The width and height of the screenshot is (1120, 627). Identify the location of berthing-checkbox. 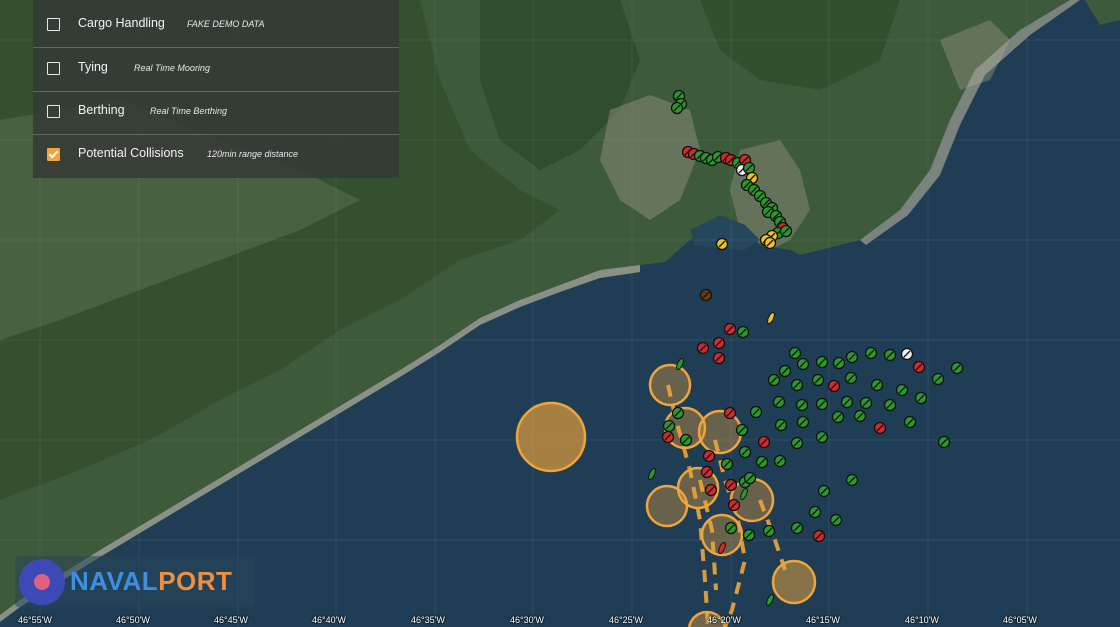
(53, 111).